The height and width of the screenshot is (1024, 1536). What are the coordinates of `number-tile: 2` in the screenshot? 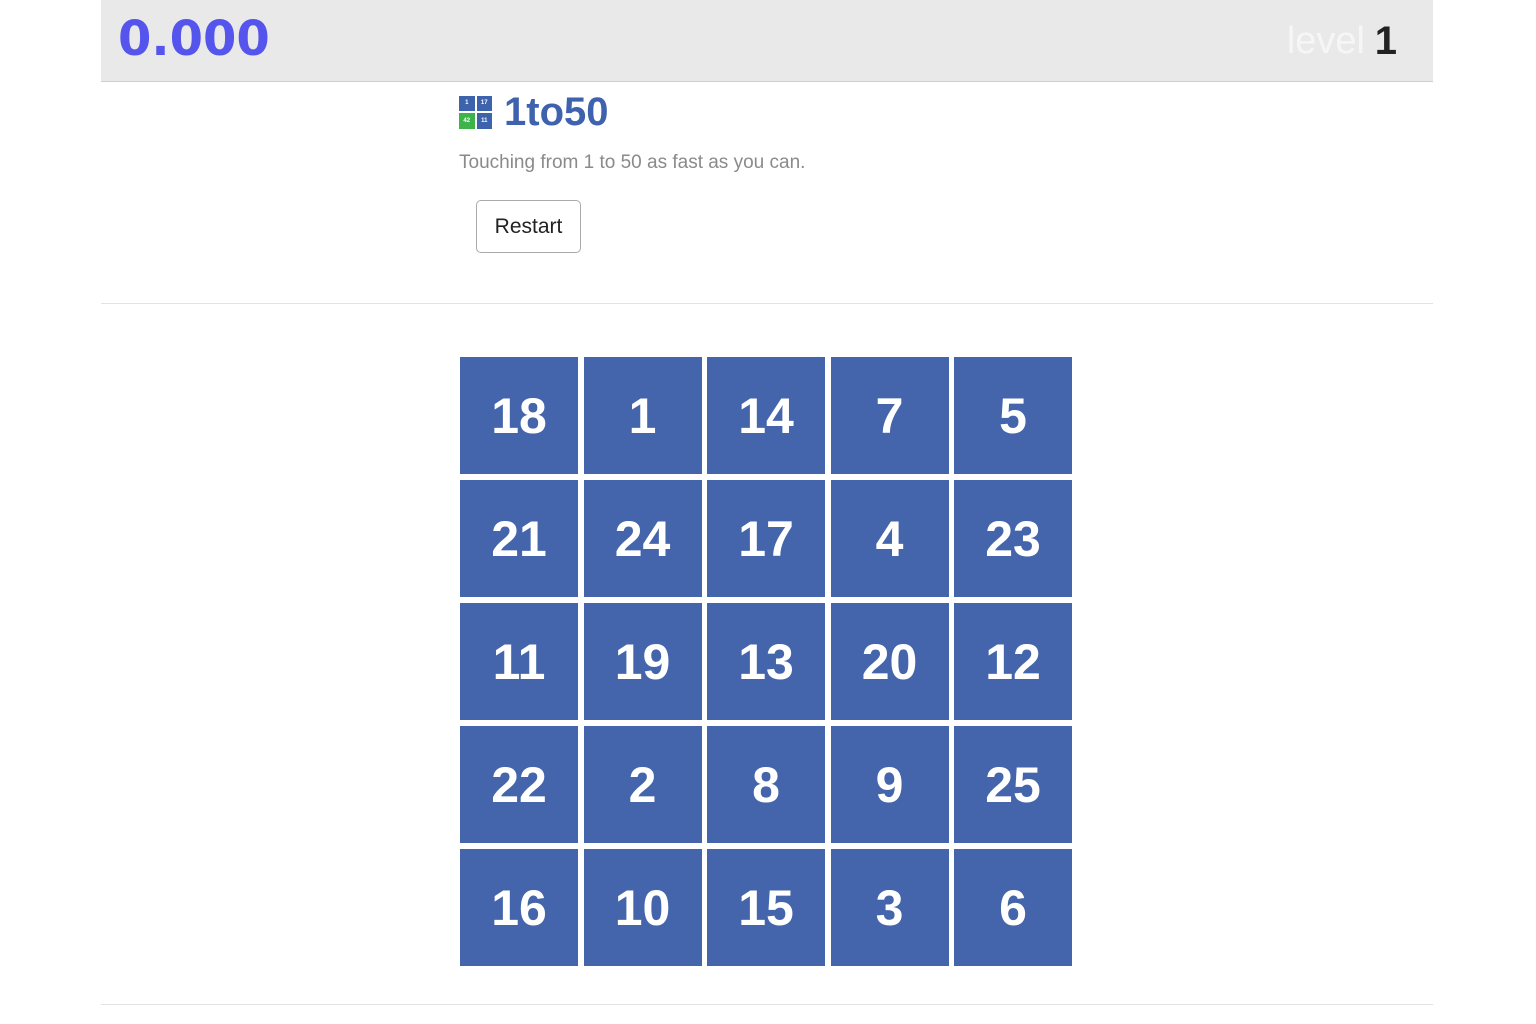 It's located at (642, 784).